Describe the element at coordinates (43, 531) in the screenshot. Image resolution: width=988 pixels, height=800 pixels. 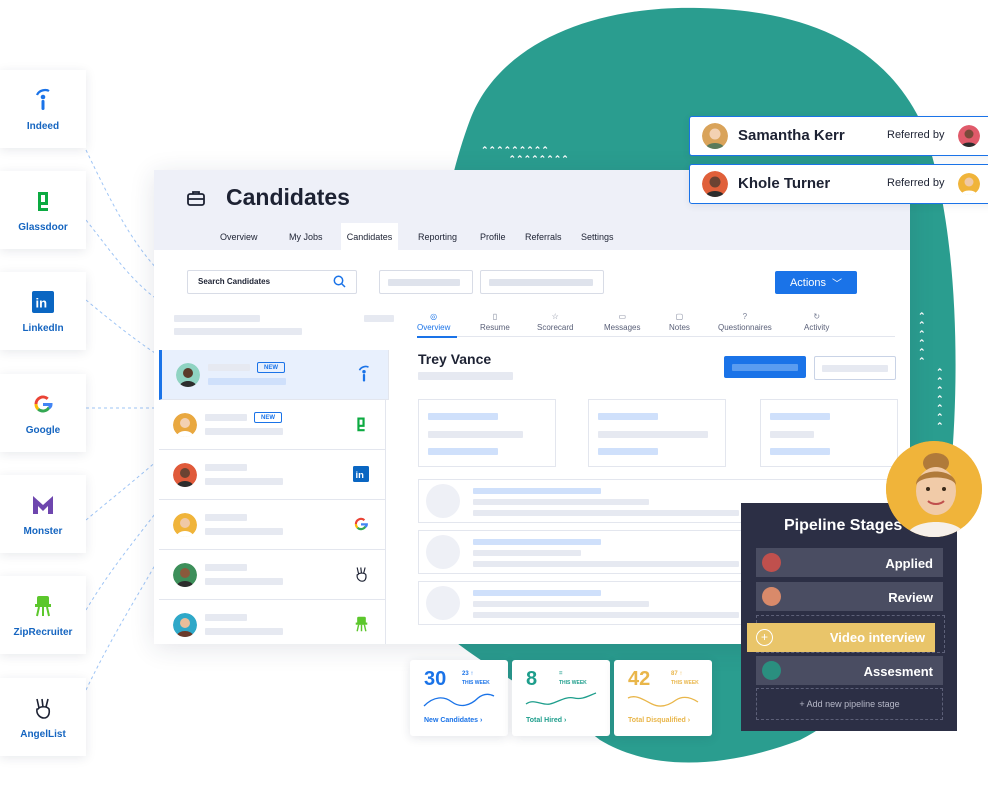
I see `source-label: Monster` at that location.